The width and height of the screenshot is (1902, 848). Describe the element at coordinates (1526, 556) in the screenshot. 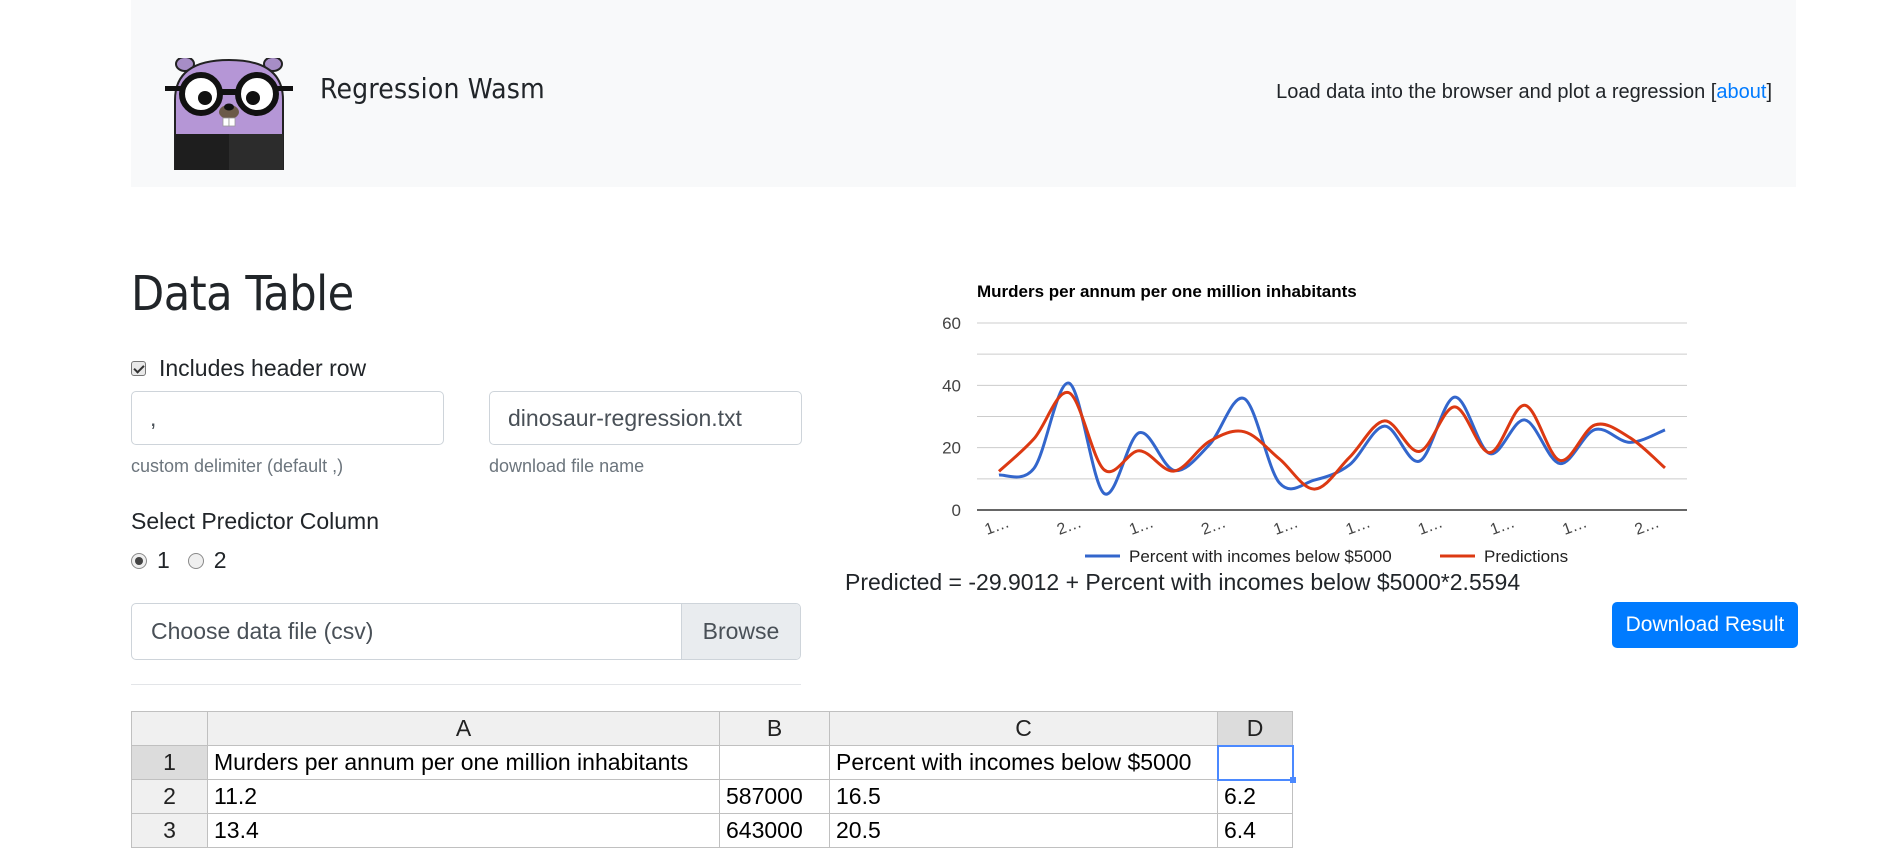

I see `legend-label-predictions: Predictions` at that location.